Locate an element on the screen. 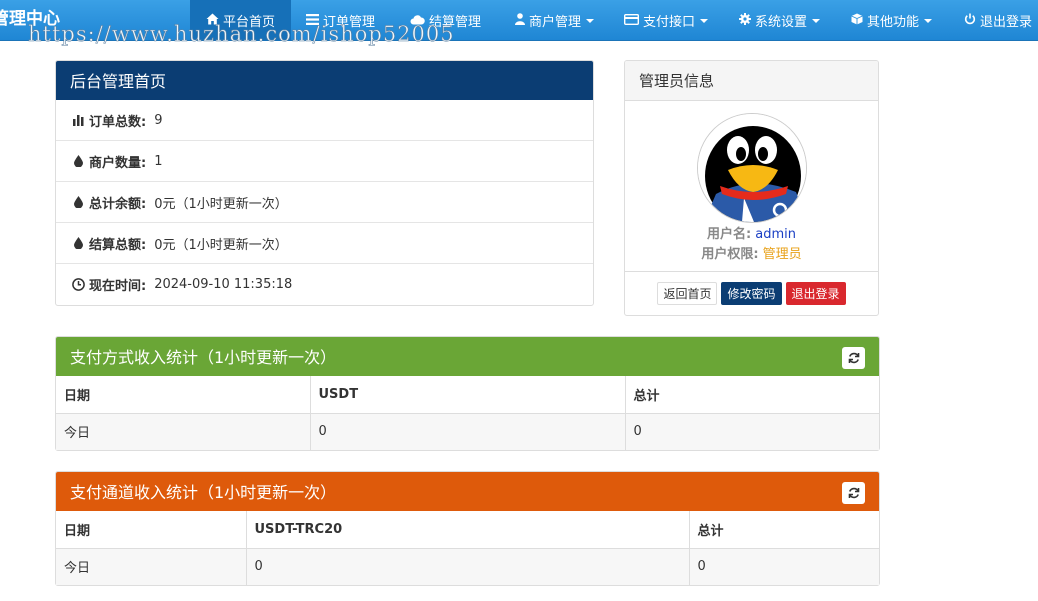 The image size is (1038, 601). logout-button: 退出登录 is located at coordinates (815, 293).